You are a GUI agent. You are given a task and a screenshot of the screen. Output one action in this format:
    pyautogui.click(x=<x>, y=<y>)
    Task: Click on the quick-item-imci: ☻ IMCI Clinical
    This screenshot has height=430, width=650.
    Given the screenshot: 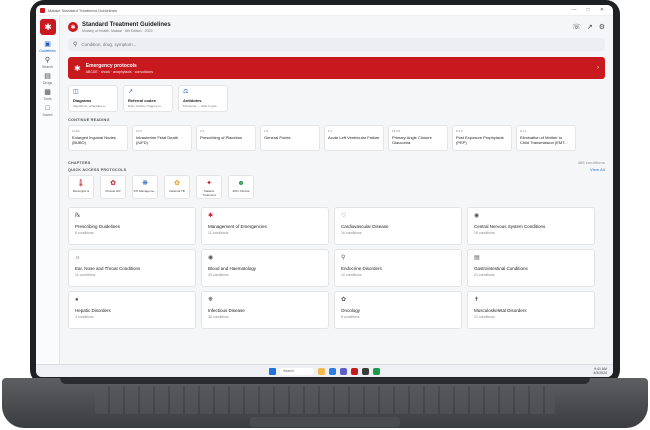 What is the action you would take?
    pyautogui.click(x=241, y=187)
    